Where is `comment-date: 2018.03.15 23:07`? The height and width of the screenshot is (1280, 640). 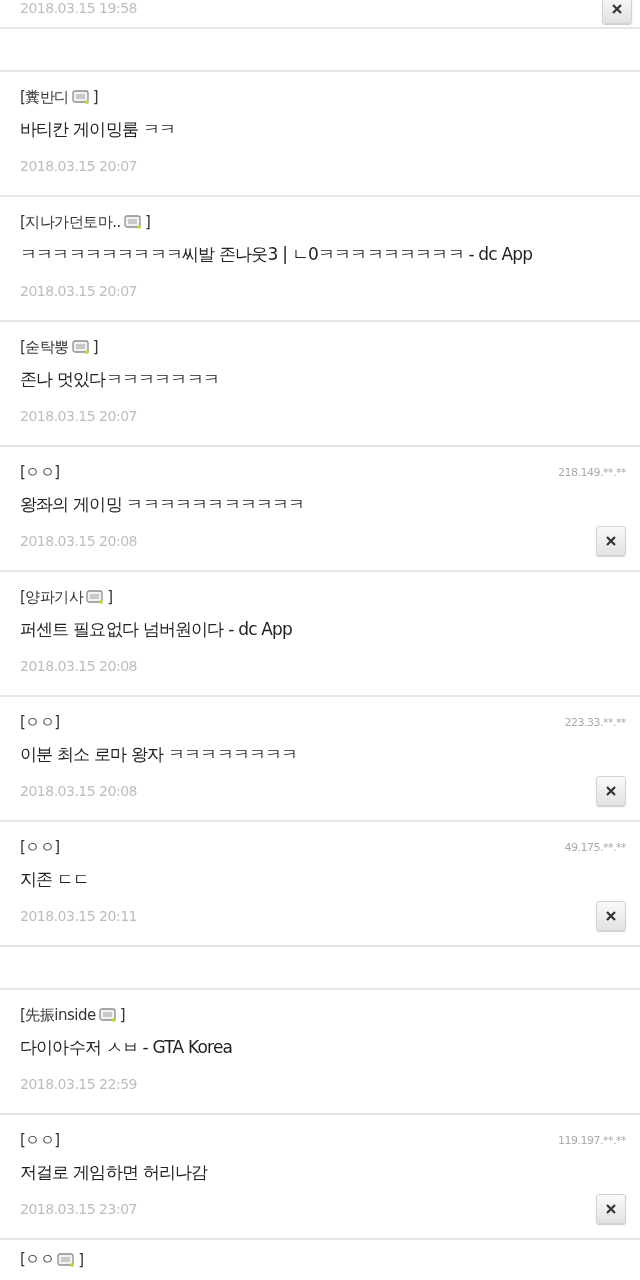
comment-date: 2018.03.15 23:07 is located at coordinates (78, 1209).